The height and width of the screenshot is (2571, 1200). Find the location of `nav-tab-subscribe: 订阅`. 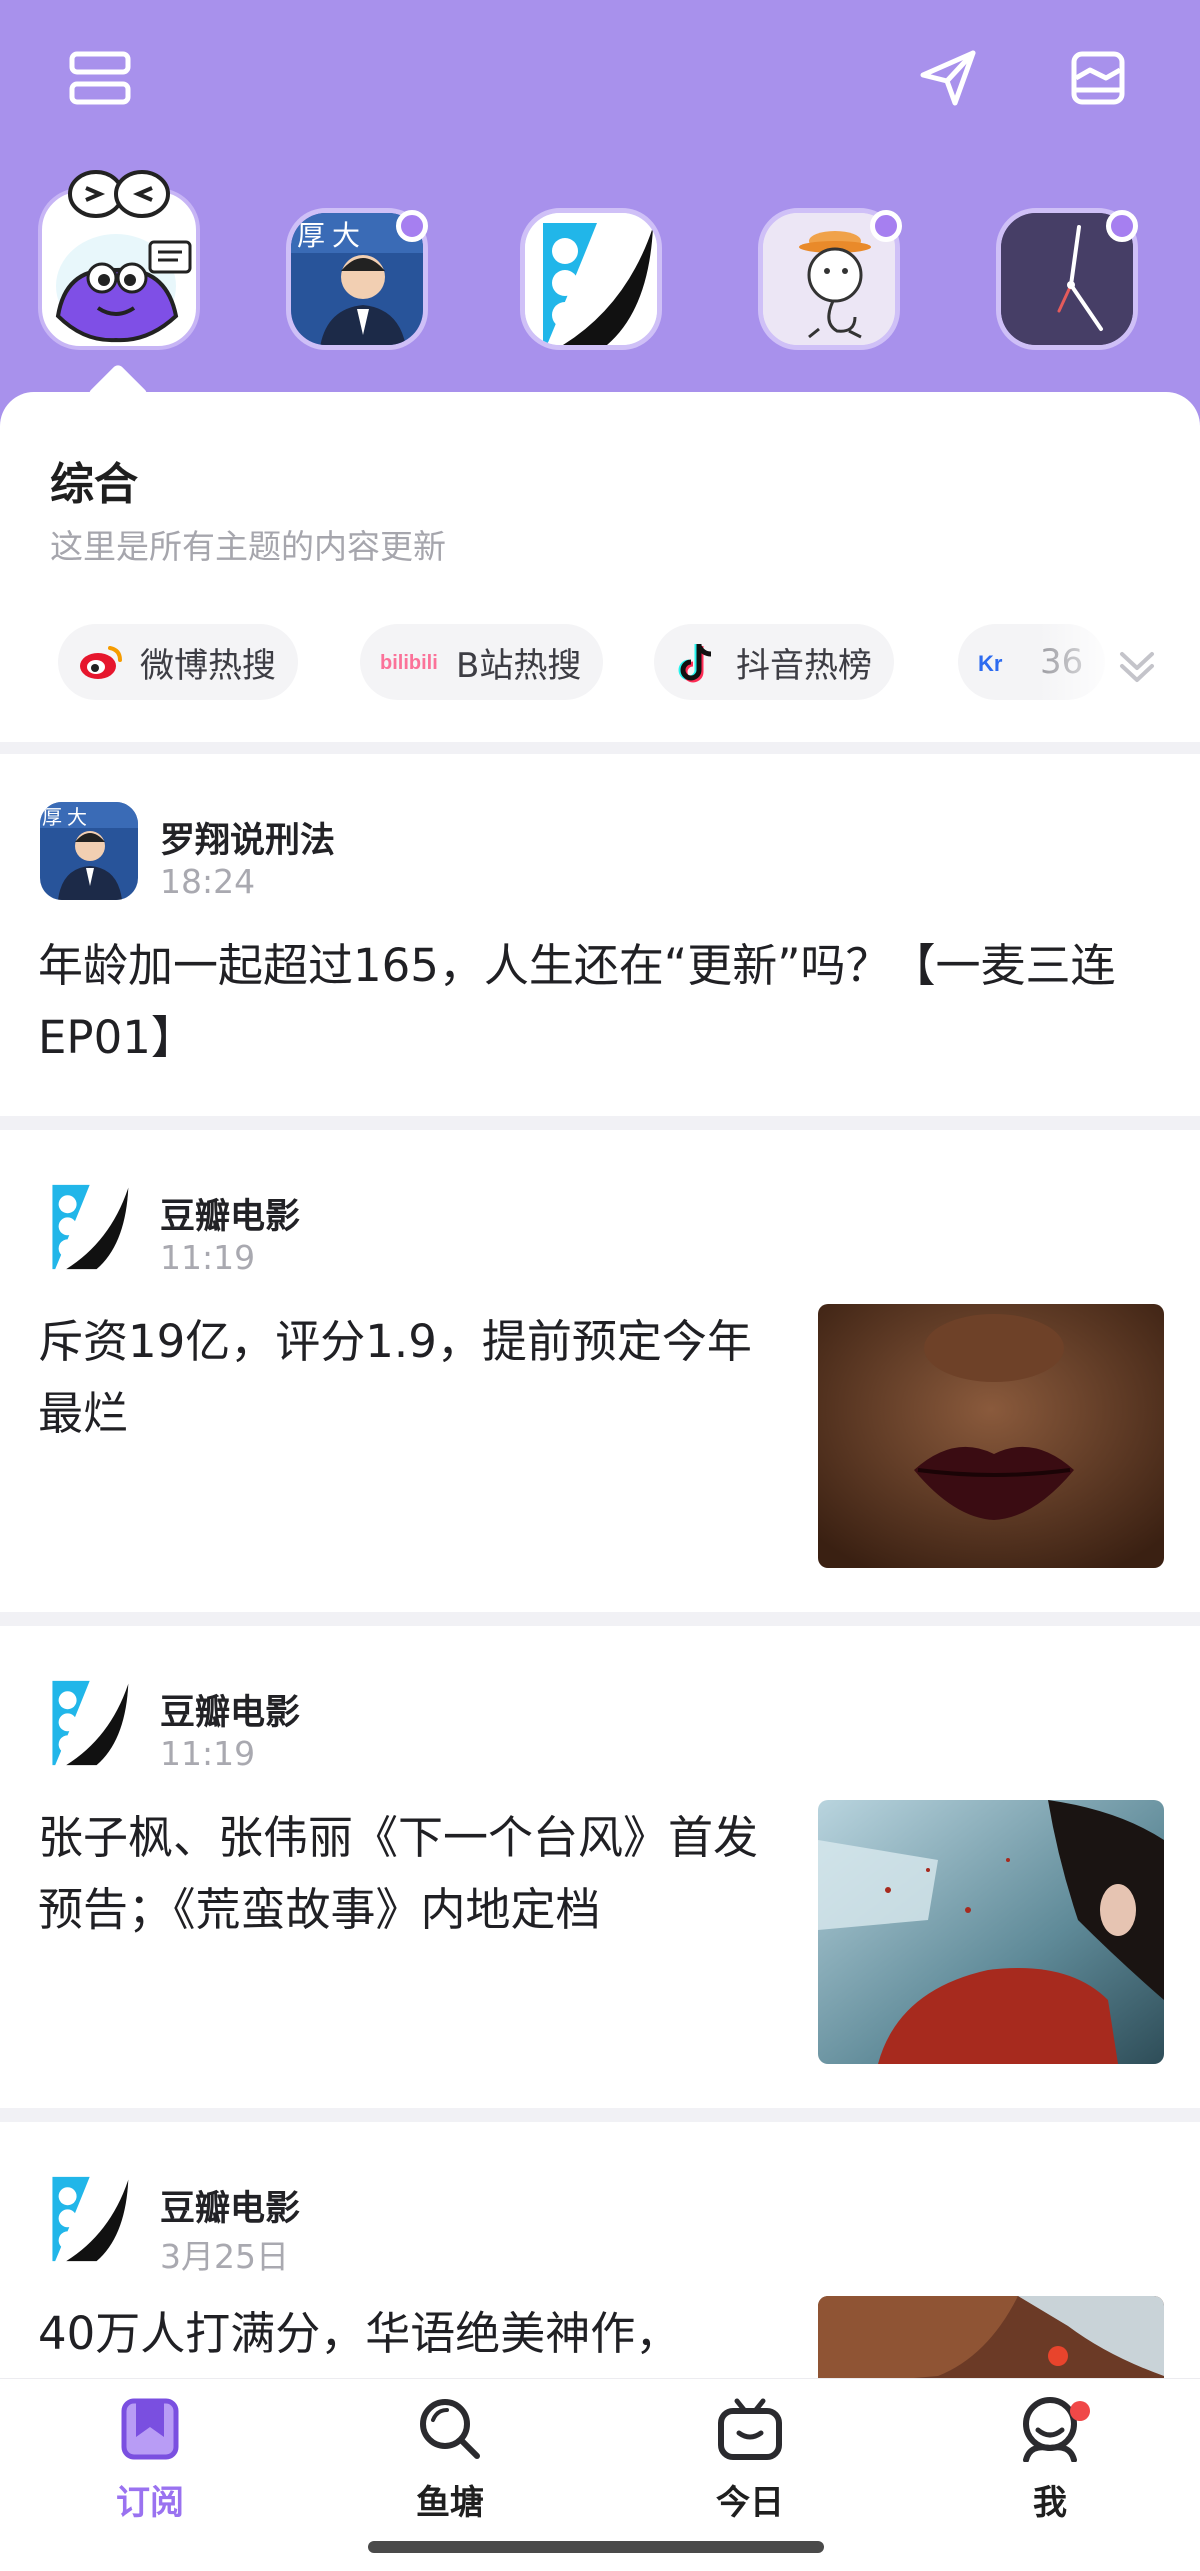

nav-tab-subscribe: 订阅 is located at coordinates (150, 2468).